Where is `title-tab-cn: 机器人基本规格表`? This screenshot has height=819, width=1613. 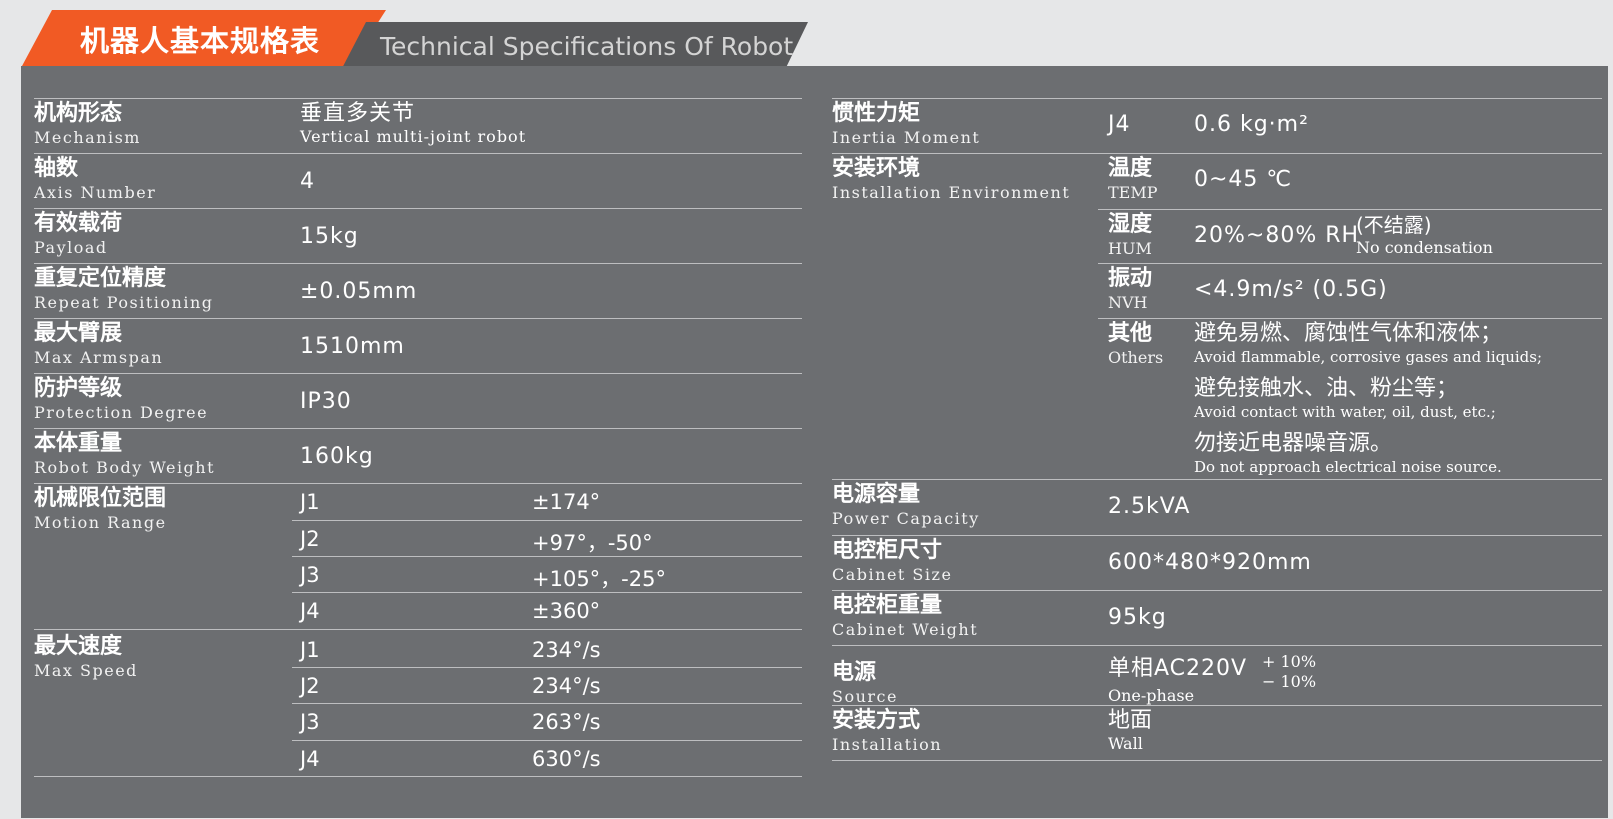 title-tab-cn: 机器人基本规格表 is located at coordinates (204, 38).